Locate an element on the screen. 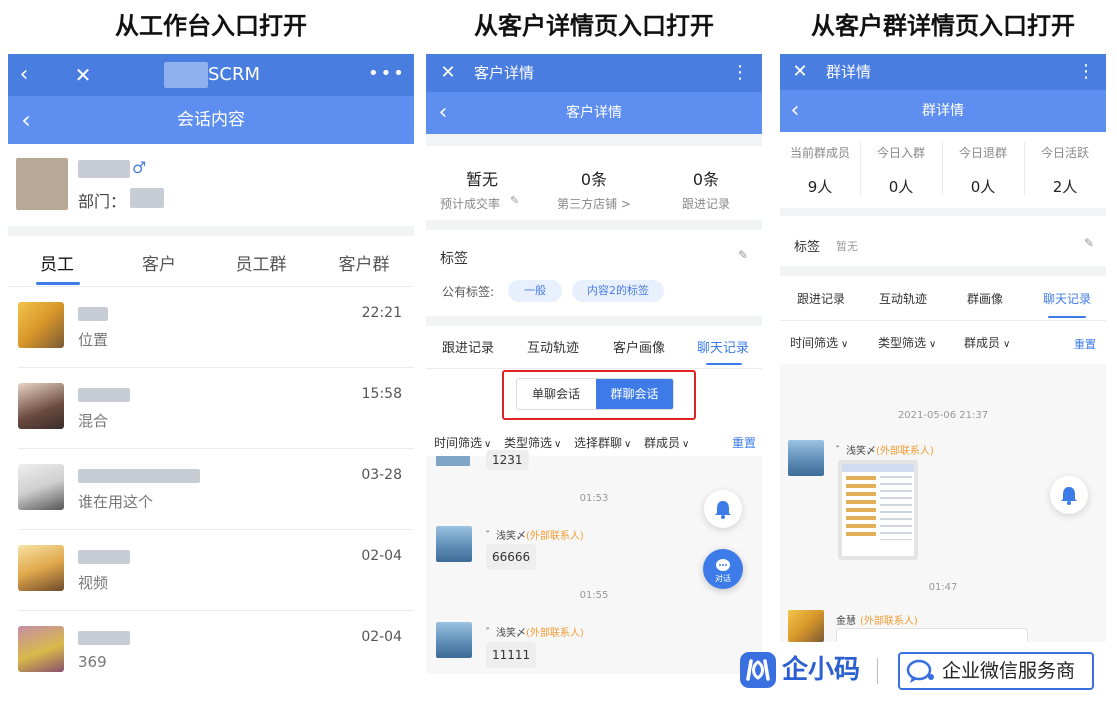  message-time: 2021-05-06 21:37 is located at coordinates (943, 415).